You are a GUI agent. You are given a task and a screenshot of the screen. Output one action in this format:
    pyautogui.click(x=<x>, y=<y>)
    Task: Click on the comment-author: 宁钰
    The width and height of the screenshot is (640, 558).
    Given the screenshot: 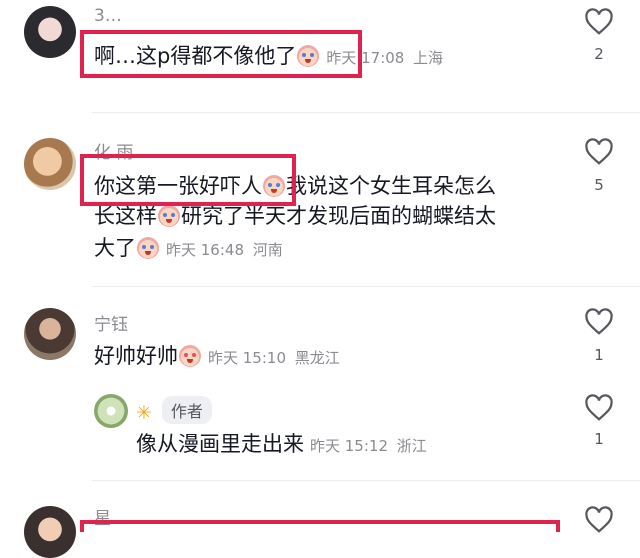 What is the action you would take?
    pyautogui.click(x=111, y=322)
    